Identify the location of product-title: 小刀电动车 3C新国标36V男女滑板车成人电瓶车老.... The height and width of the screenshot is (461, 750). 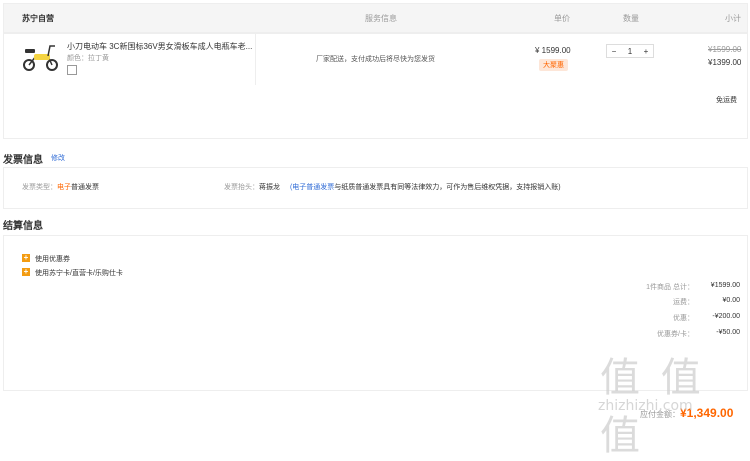
(159, 46).